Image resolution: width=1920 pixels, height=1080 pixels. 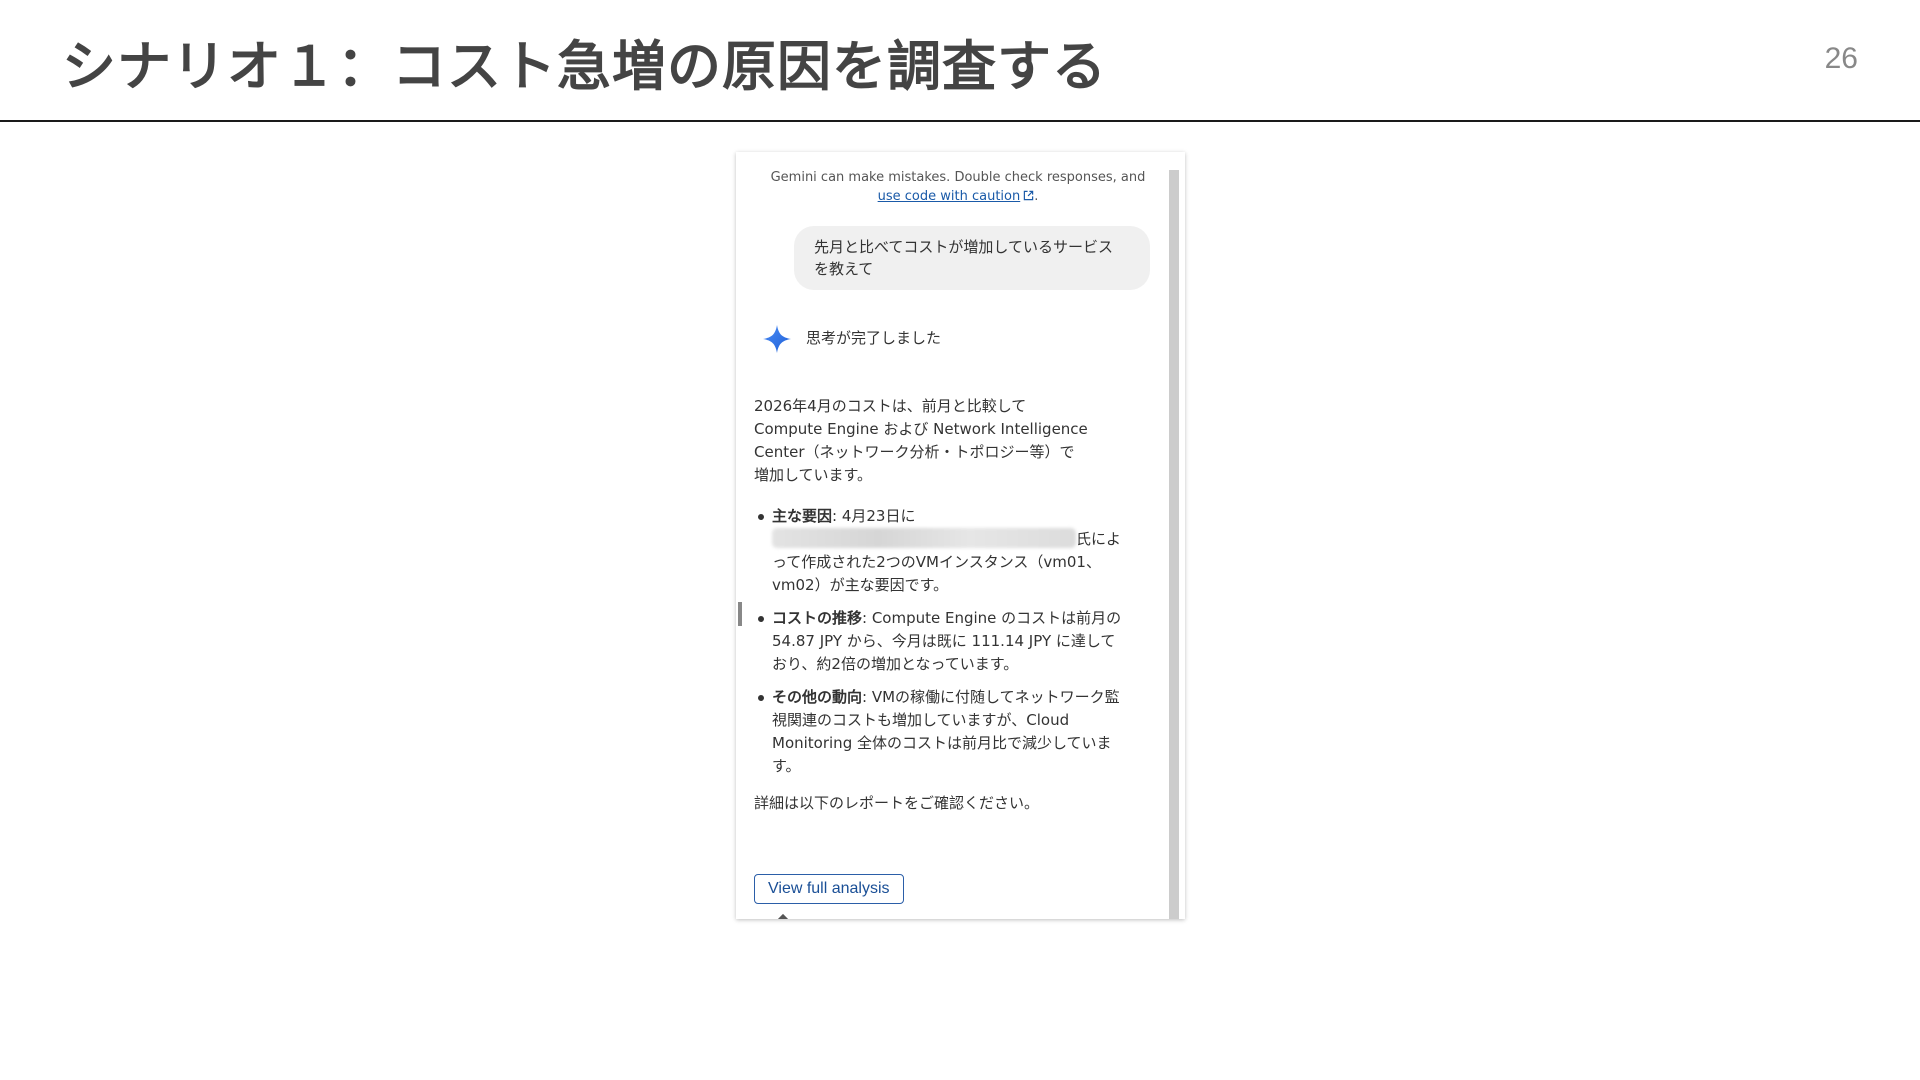 What do you see at coordinates (960, 121) in the screenshot?
I see `title-divider` at bounding box center [960, 121].